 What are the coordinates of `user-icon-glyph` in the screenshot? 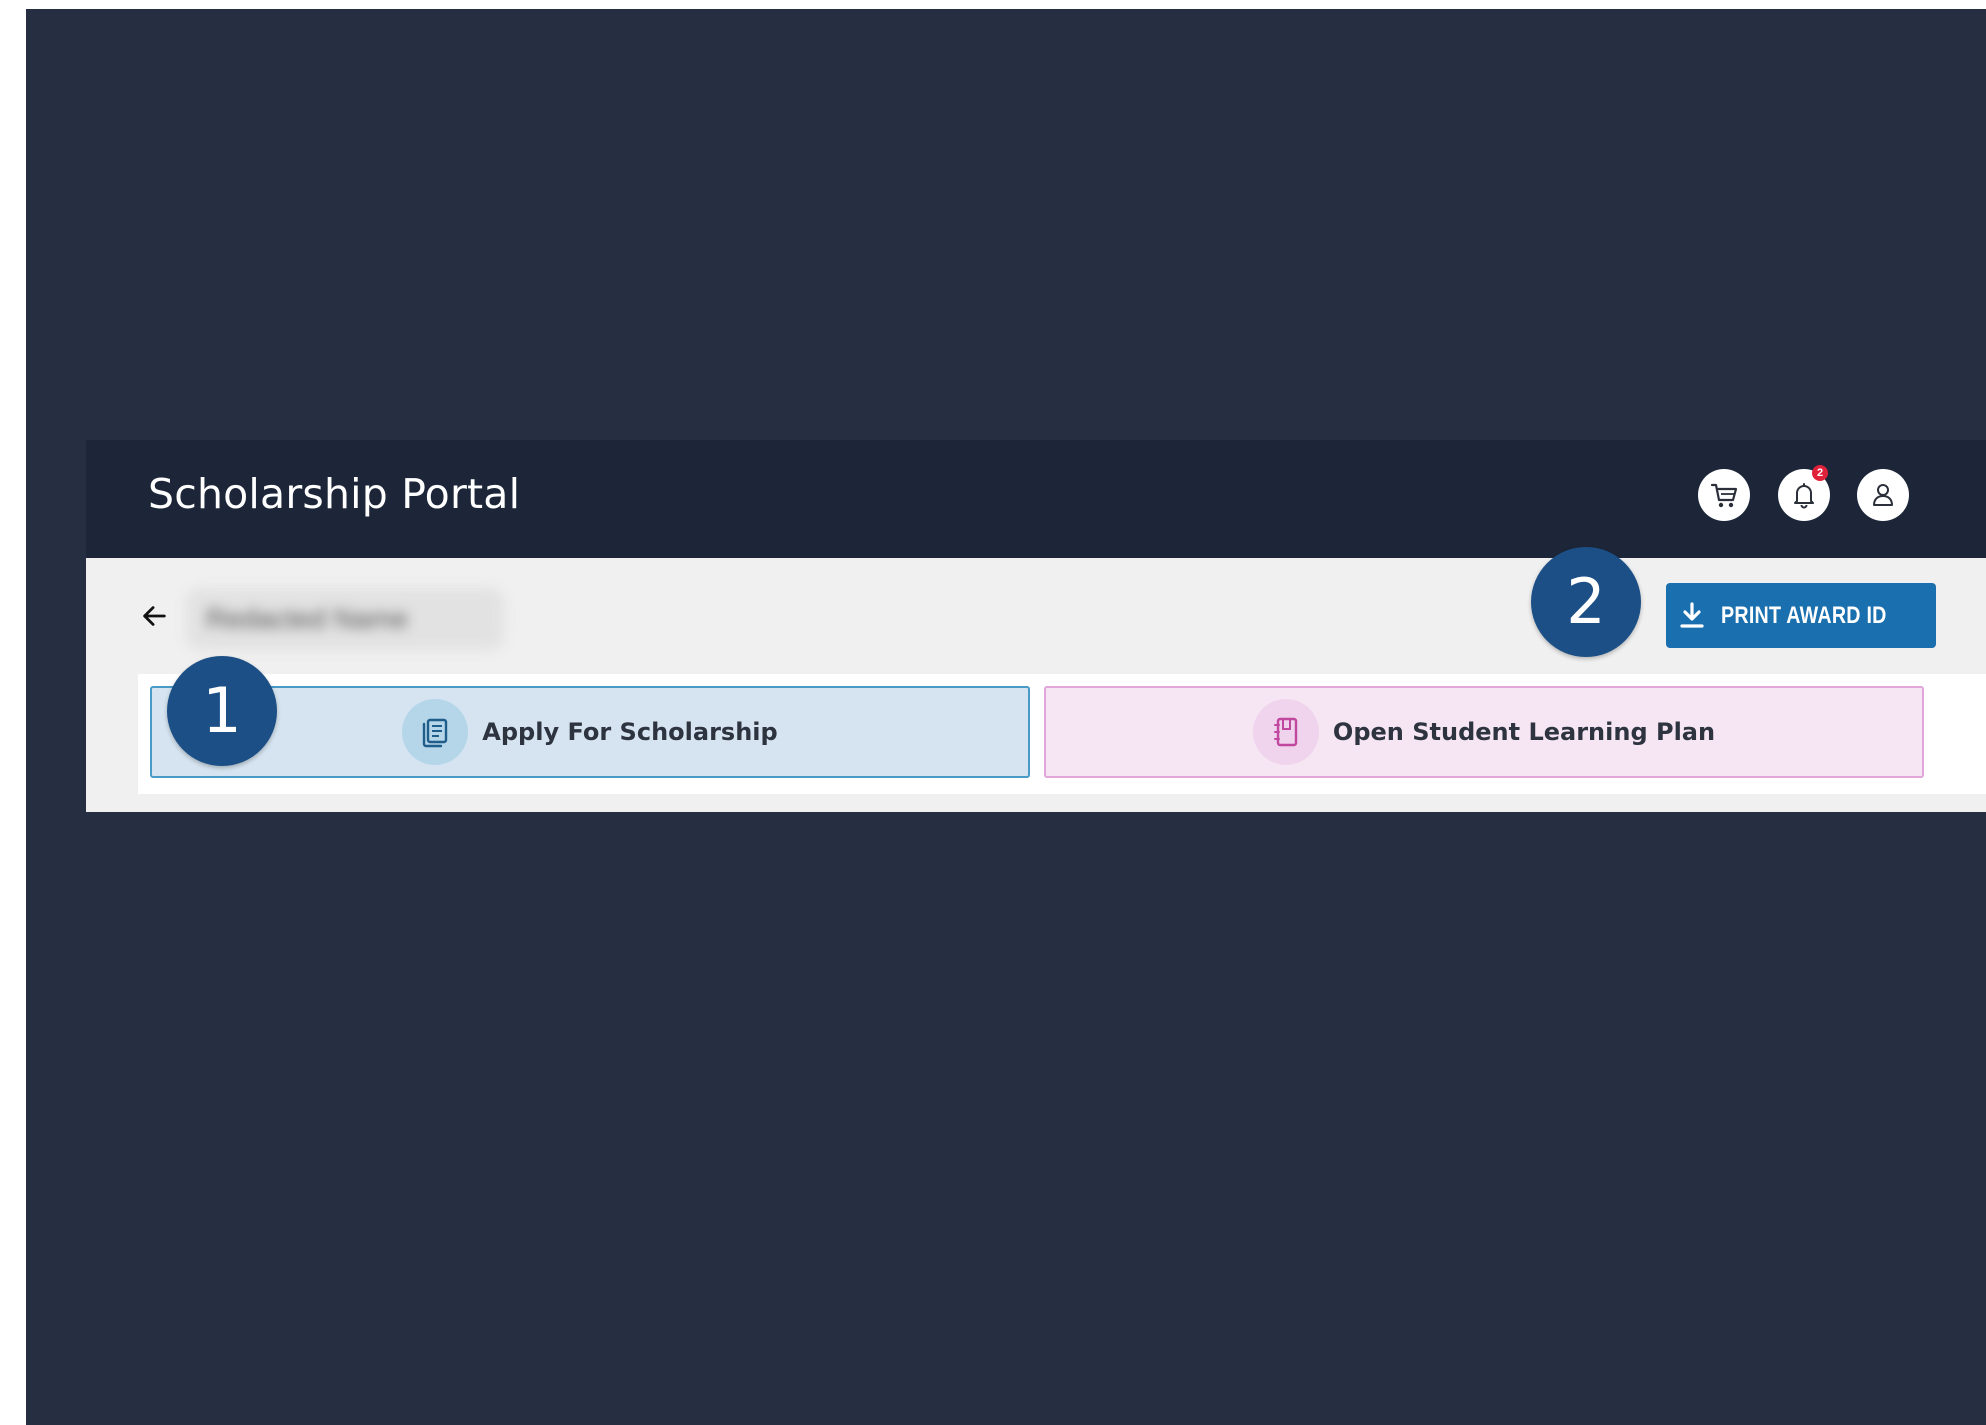 It's located at (1883, 495).